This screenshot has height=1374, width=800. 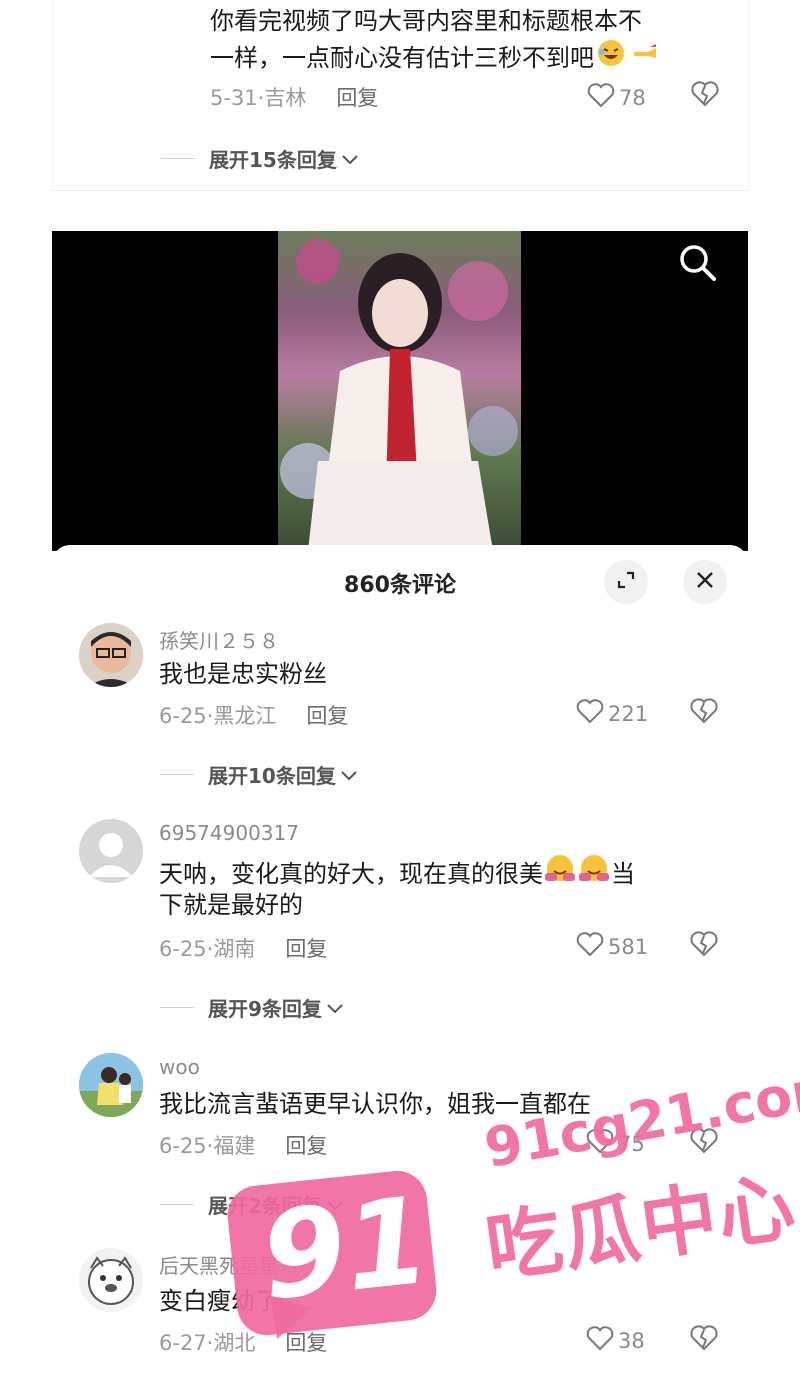 What do you see at coordinates (218, 716) in the screenshot?
I see `comment-meta: 6-25·黑龙江` at bounding box center [218, 716].